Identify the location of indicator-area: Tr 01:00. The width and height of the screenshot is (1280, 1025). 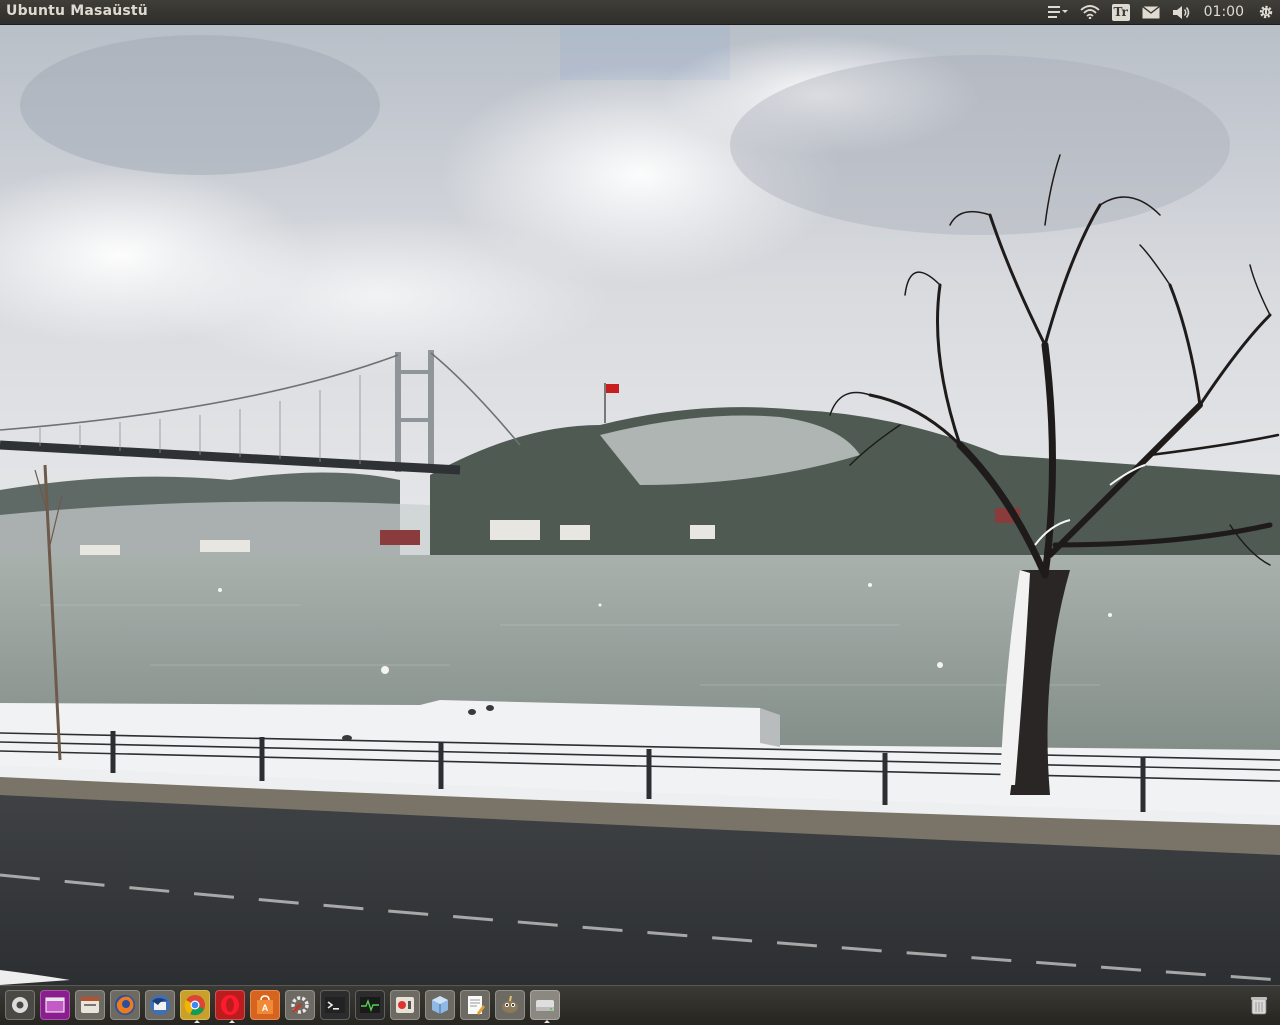
(1161, 12).